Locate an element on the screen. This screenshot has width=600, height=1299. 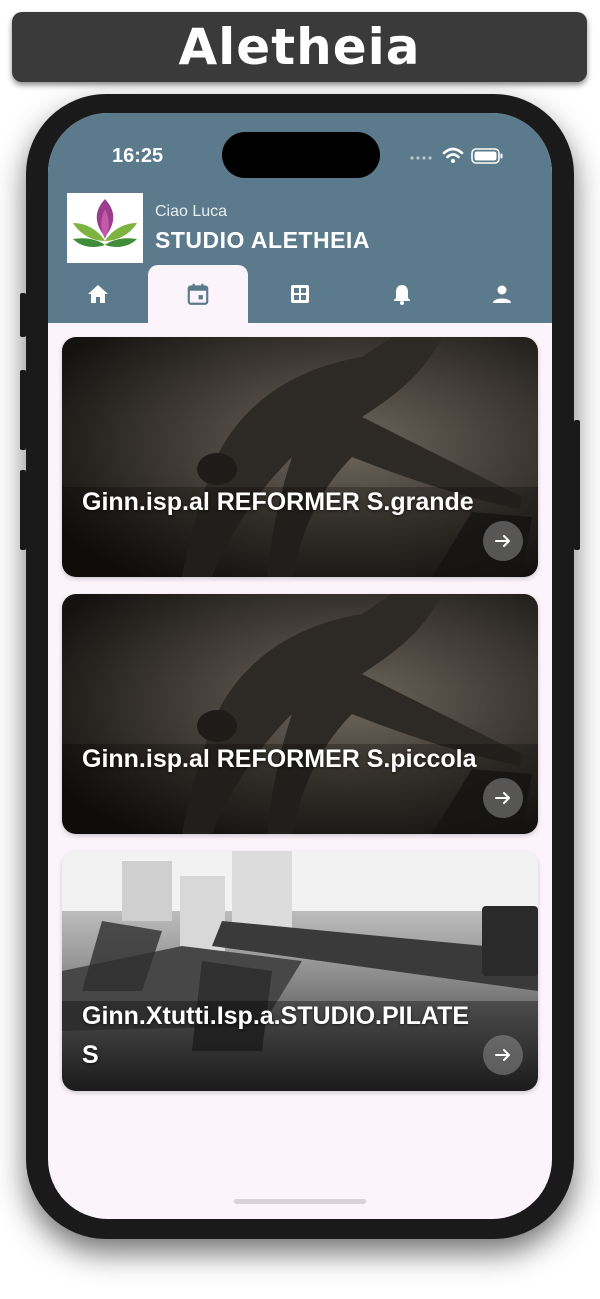
battery-icon is located at coordinates (487, 156).